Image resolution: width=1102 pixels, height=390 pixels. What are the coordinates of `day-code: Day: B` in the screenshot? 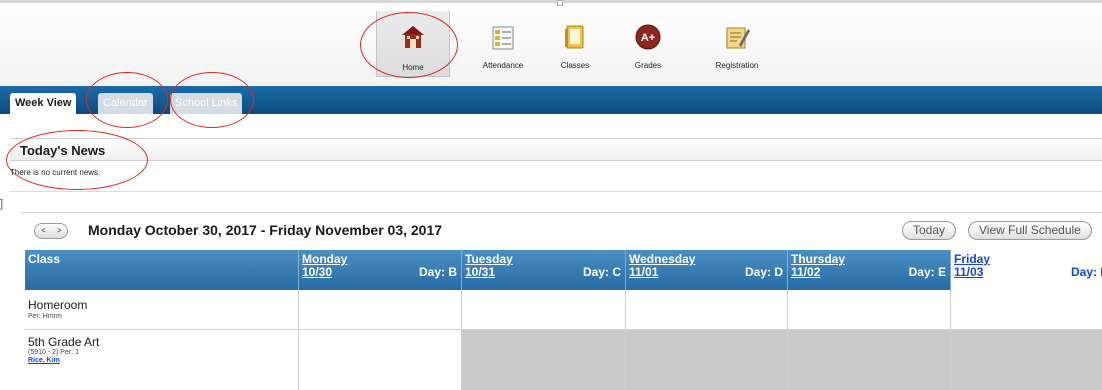 It's located at (437, 272).